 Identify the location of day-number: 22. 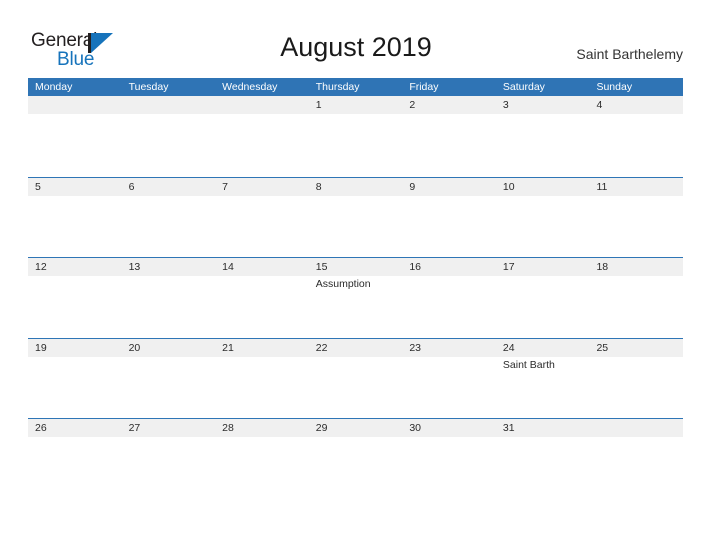
(356, 348).